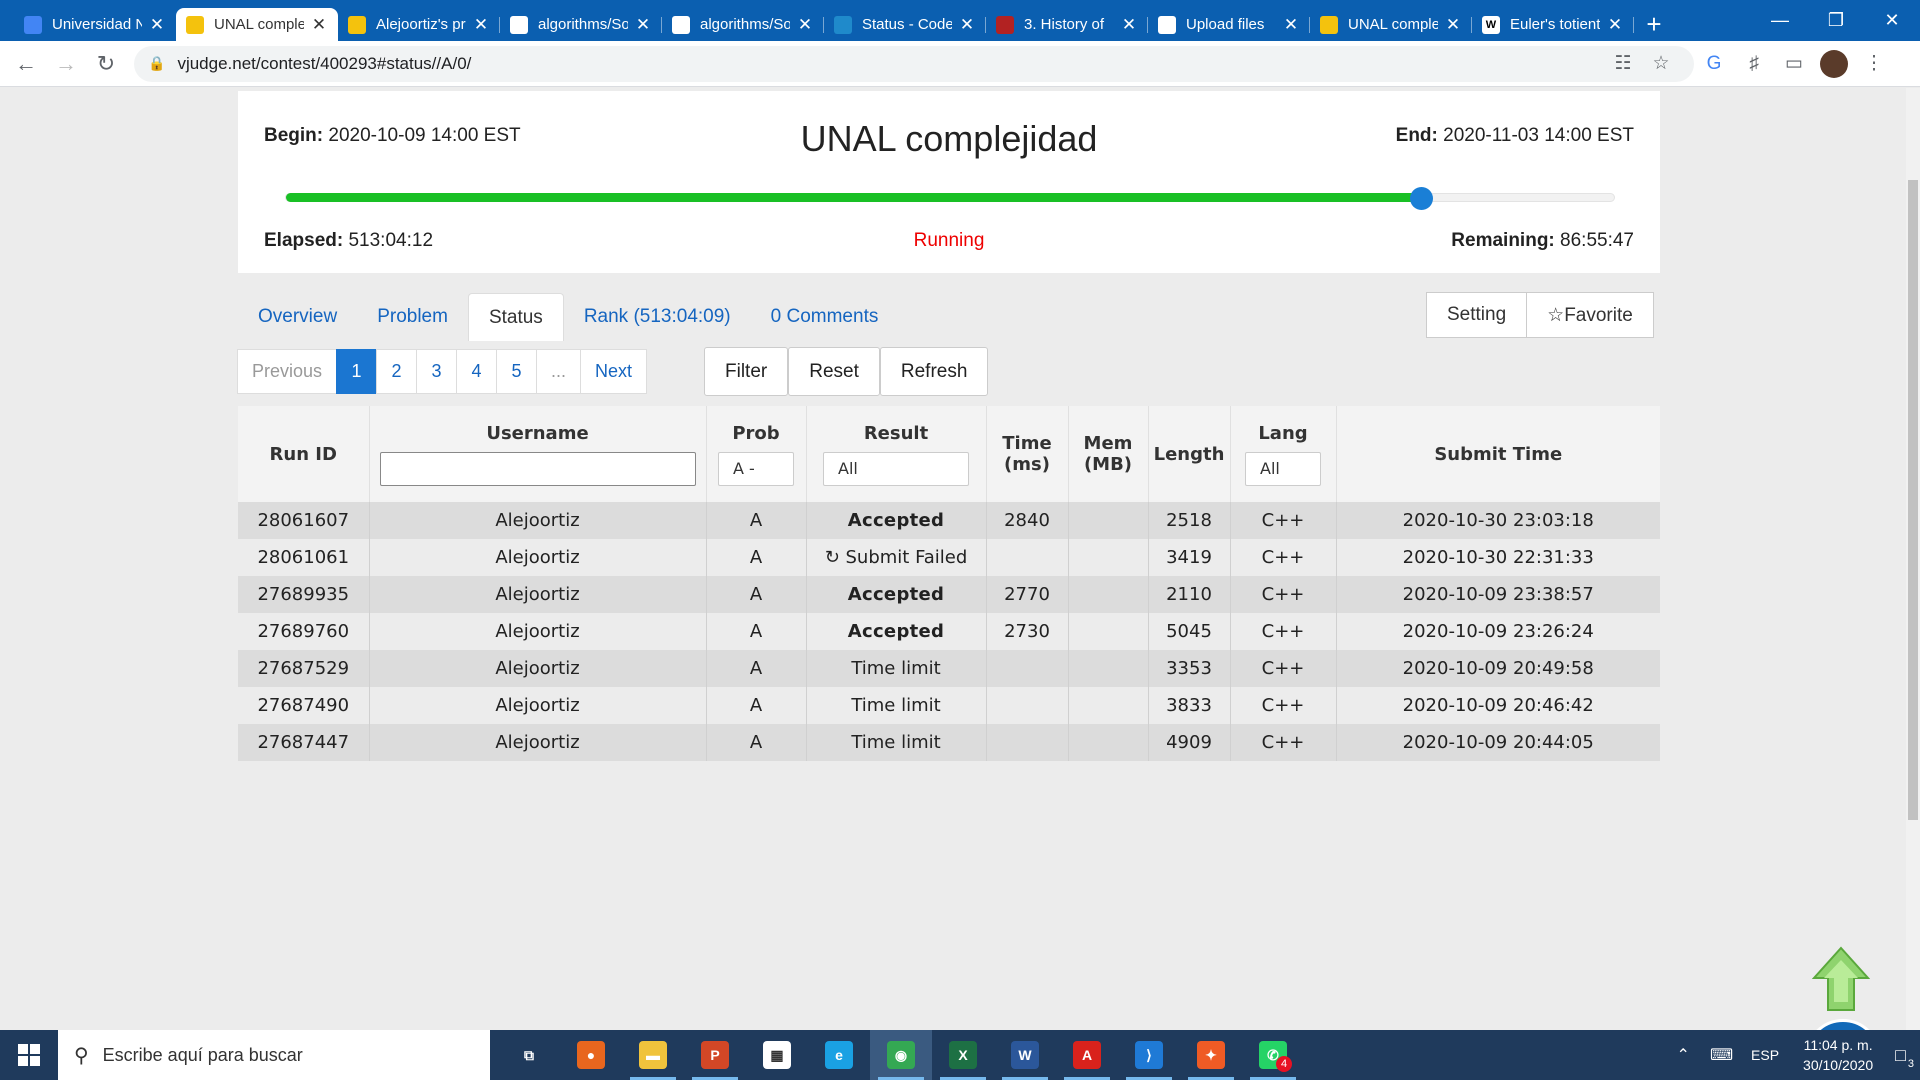  Describe the element at coordinates (1590, 315) in the screenshot. I see `favorite-button: ☆Favorite` at that location.